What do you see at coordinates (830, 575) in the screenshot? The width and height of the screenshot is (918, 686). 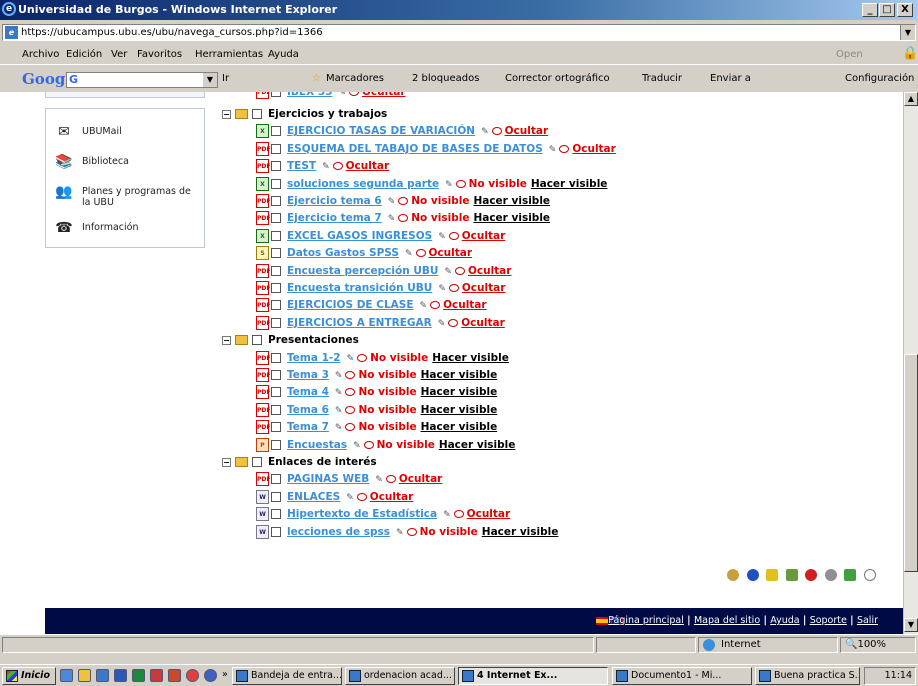 I see `settings-gear-icon` at bounding box center [830, 575].